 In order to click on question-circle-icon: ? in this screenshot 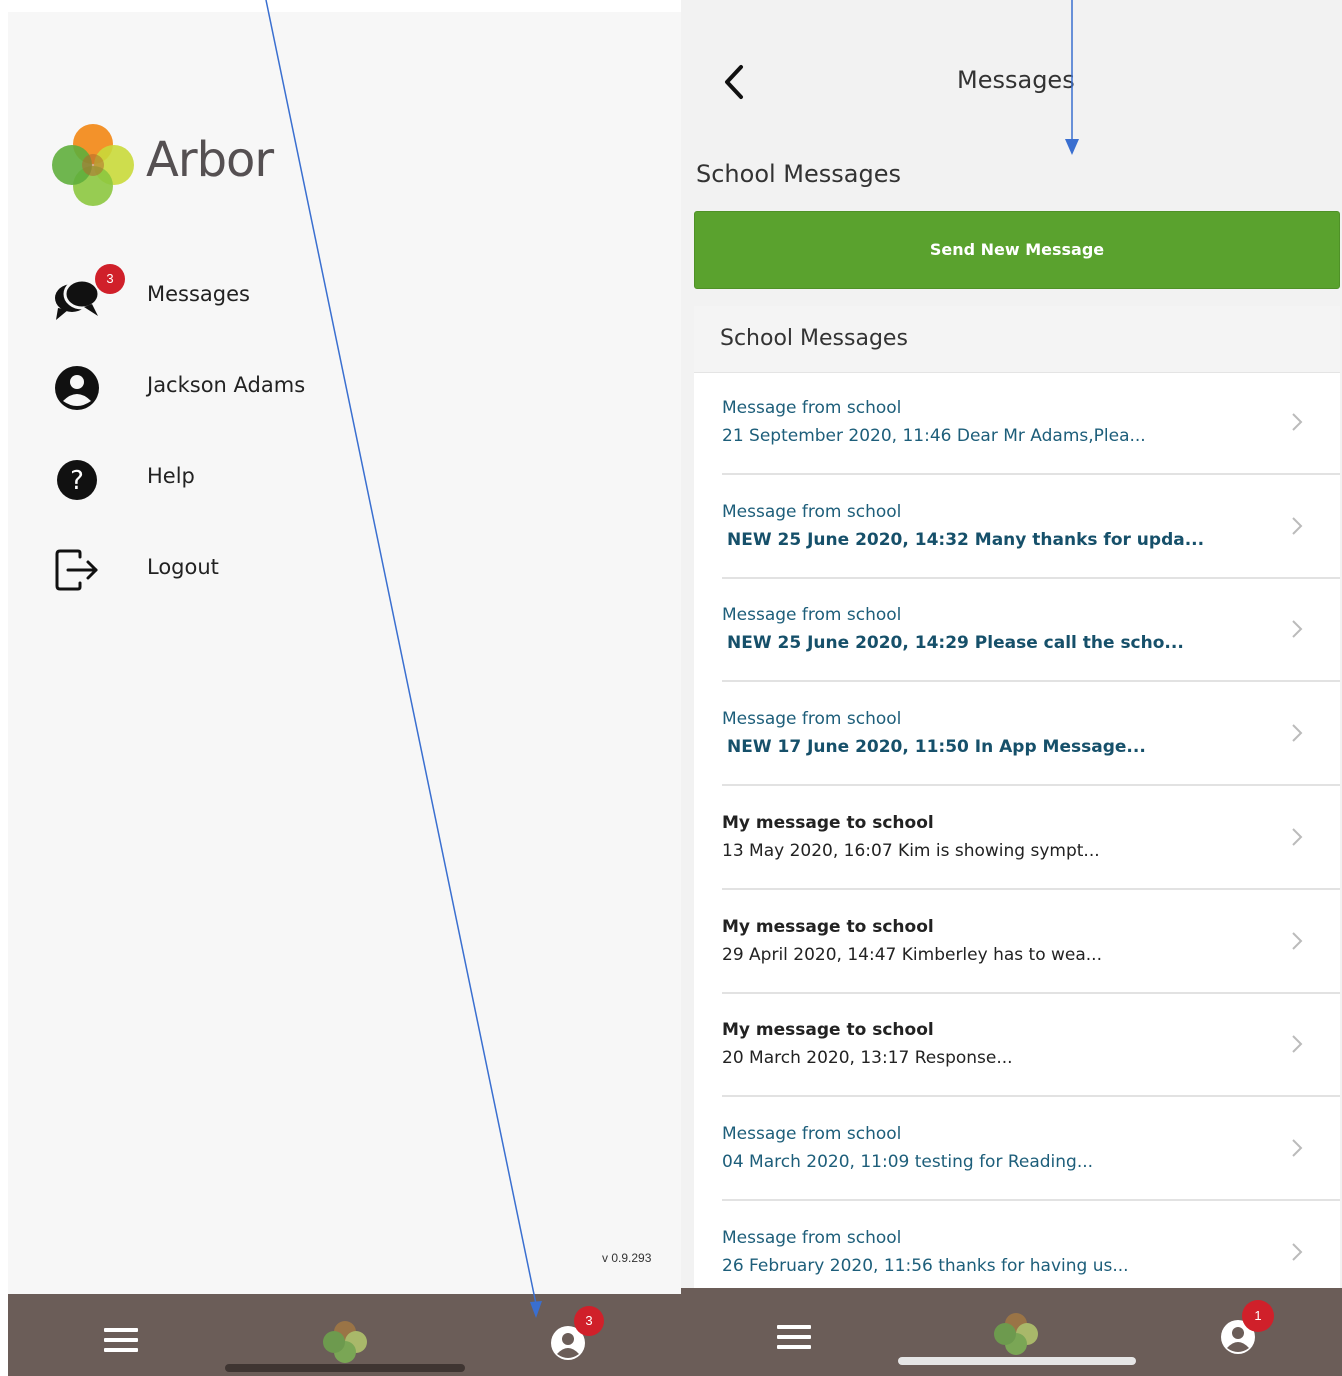, I will do `click(77, 480)`.